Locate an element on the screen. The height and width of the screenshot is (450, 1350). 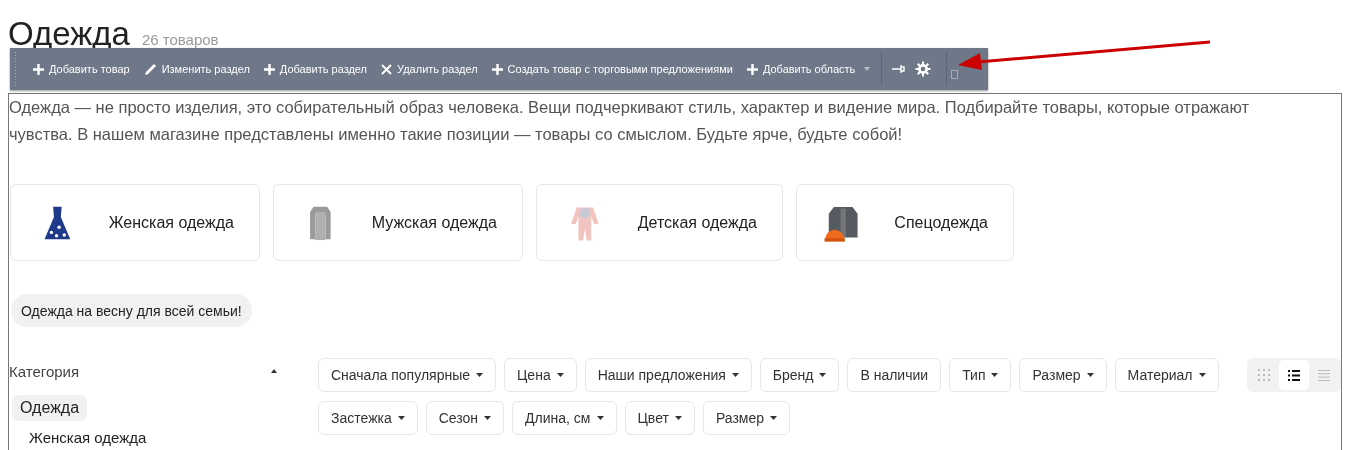
category-card: Мужская одежда is located at coordinates (398, 222).